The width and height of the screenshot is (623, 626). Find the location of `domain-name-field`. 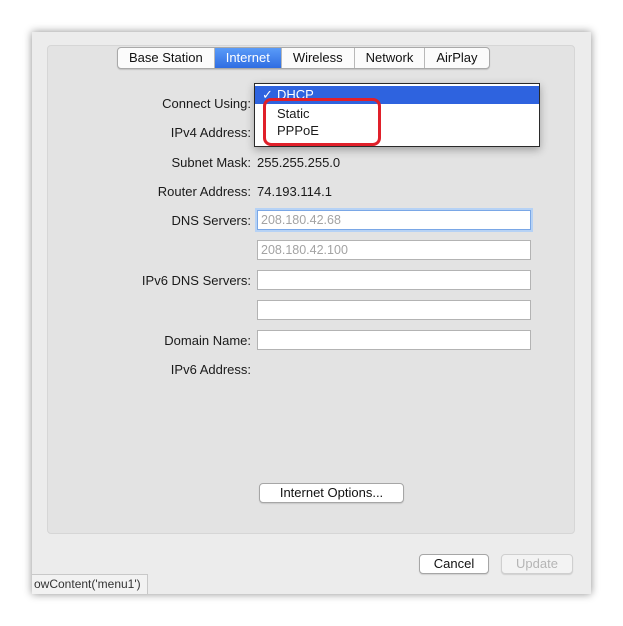

domain-name-field is located at coordinates (394, 340).